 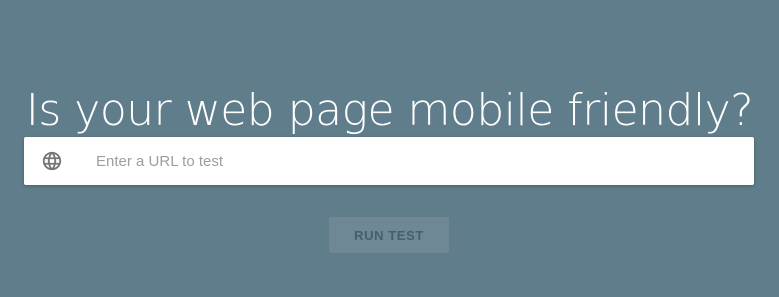 I want to click on run-test-button: RUN TEST, so click(x=389, y=235).